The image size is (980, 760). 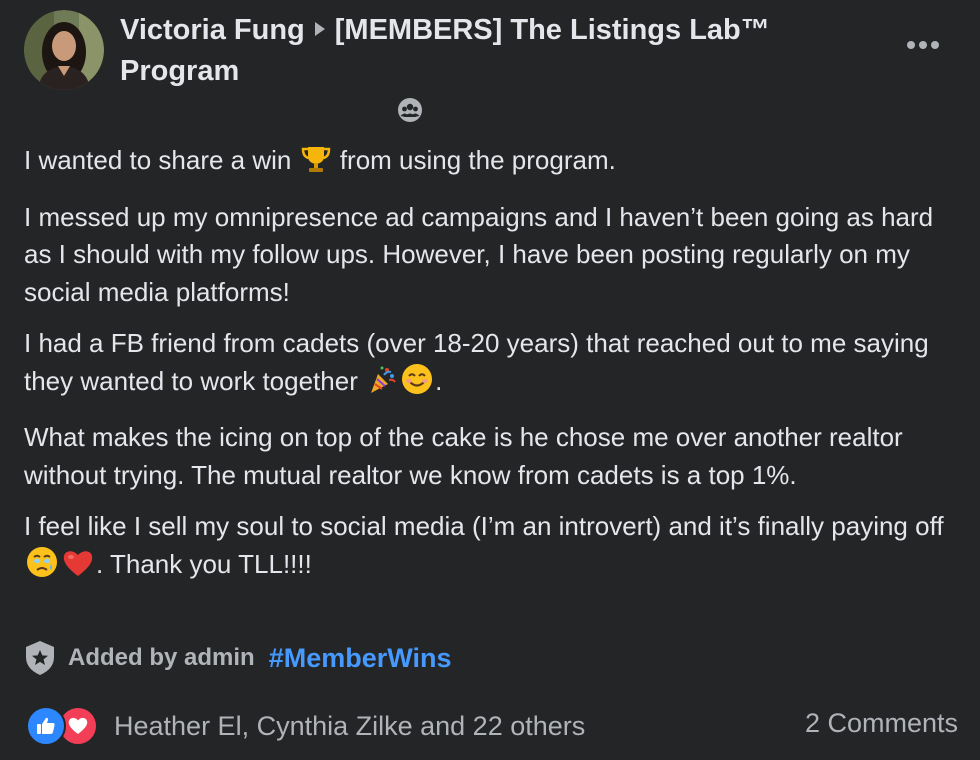 What do you see at coordinates (212, 30) in the screenshot?
I see `author-name: Victoria Fung` at bounding box center [212, 30].